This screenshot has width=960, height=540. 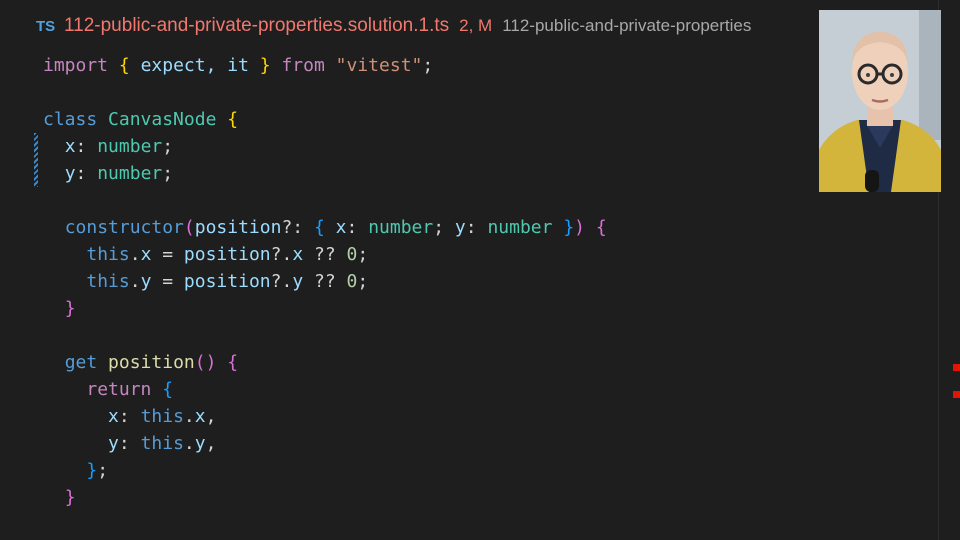 I want to click on code-line: this.y = position?.y ?? 0;, so click(x=227, y=281).